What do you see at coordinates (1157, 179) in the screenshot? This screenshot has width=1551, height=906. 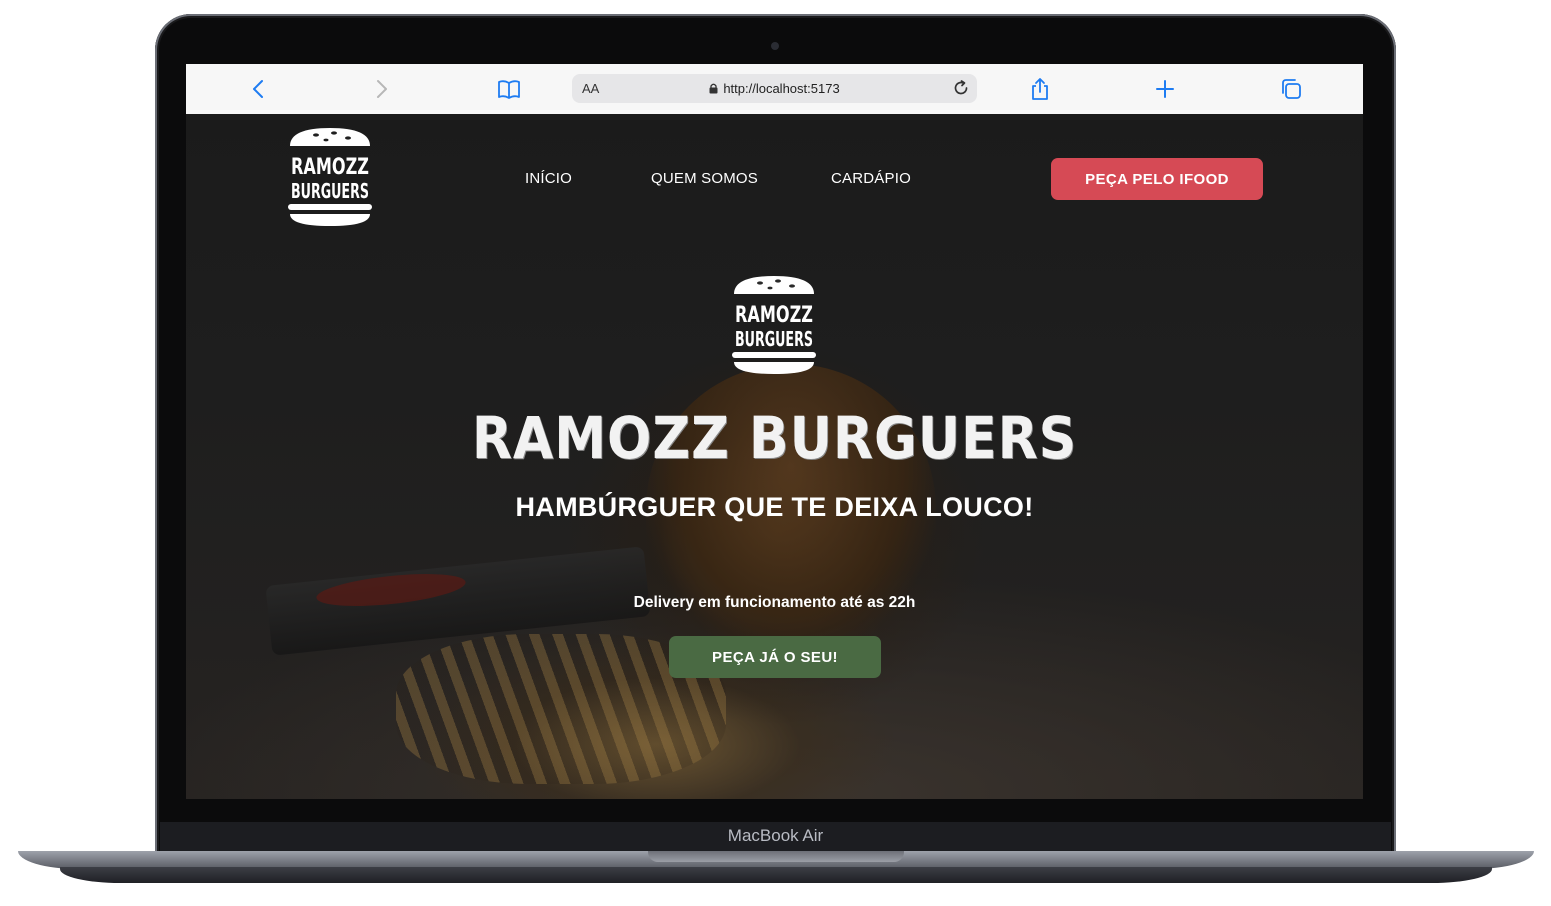 I see `ifood-order-button: PEÇA PELO IFOOD` at bounding box center [1157, 179].